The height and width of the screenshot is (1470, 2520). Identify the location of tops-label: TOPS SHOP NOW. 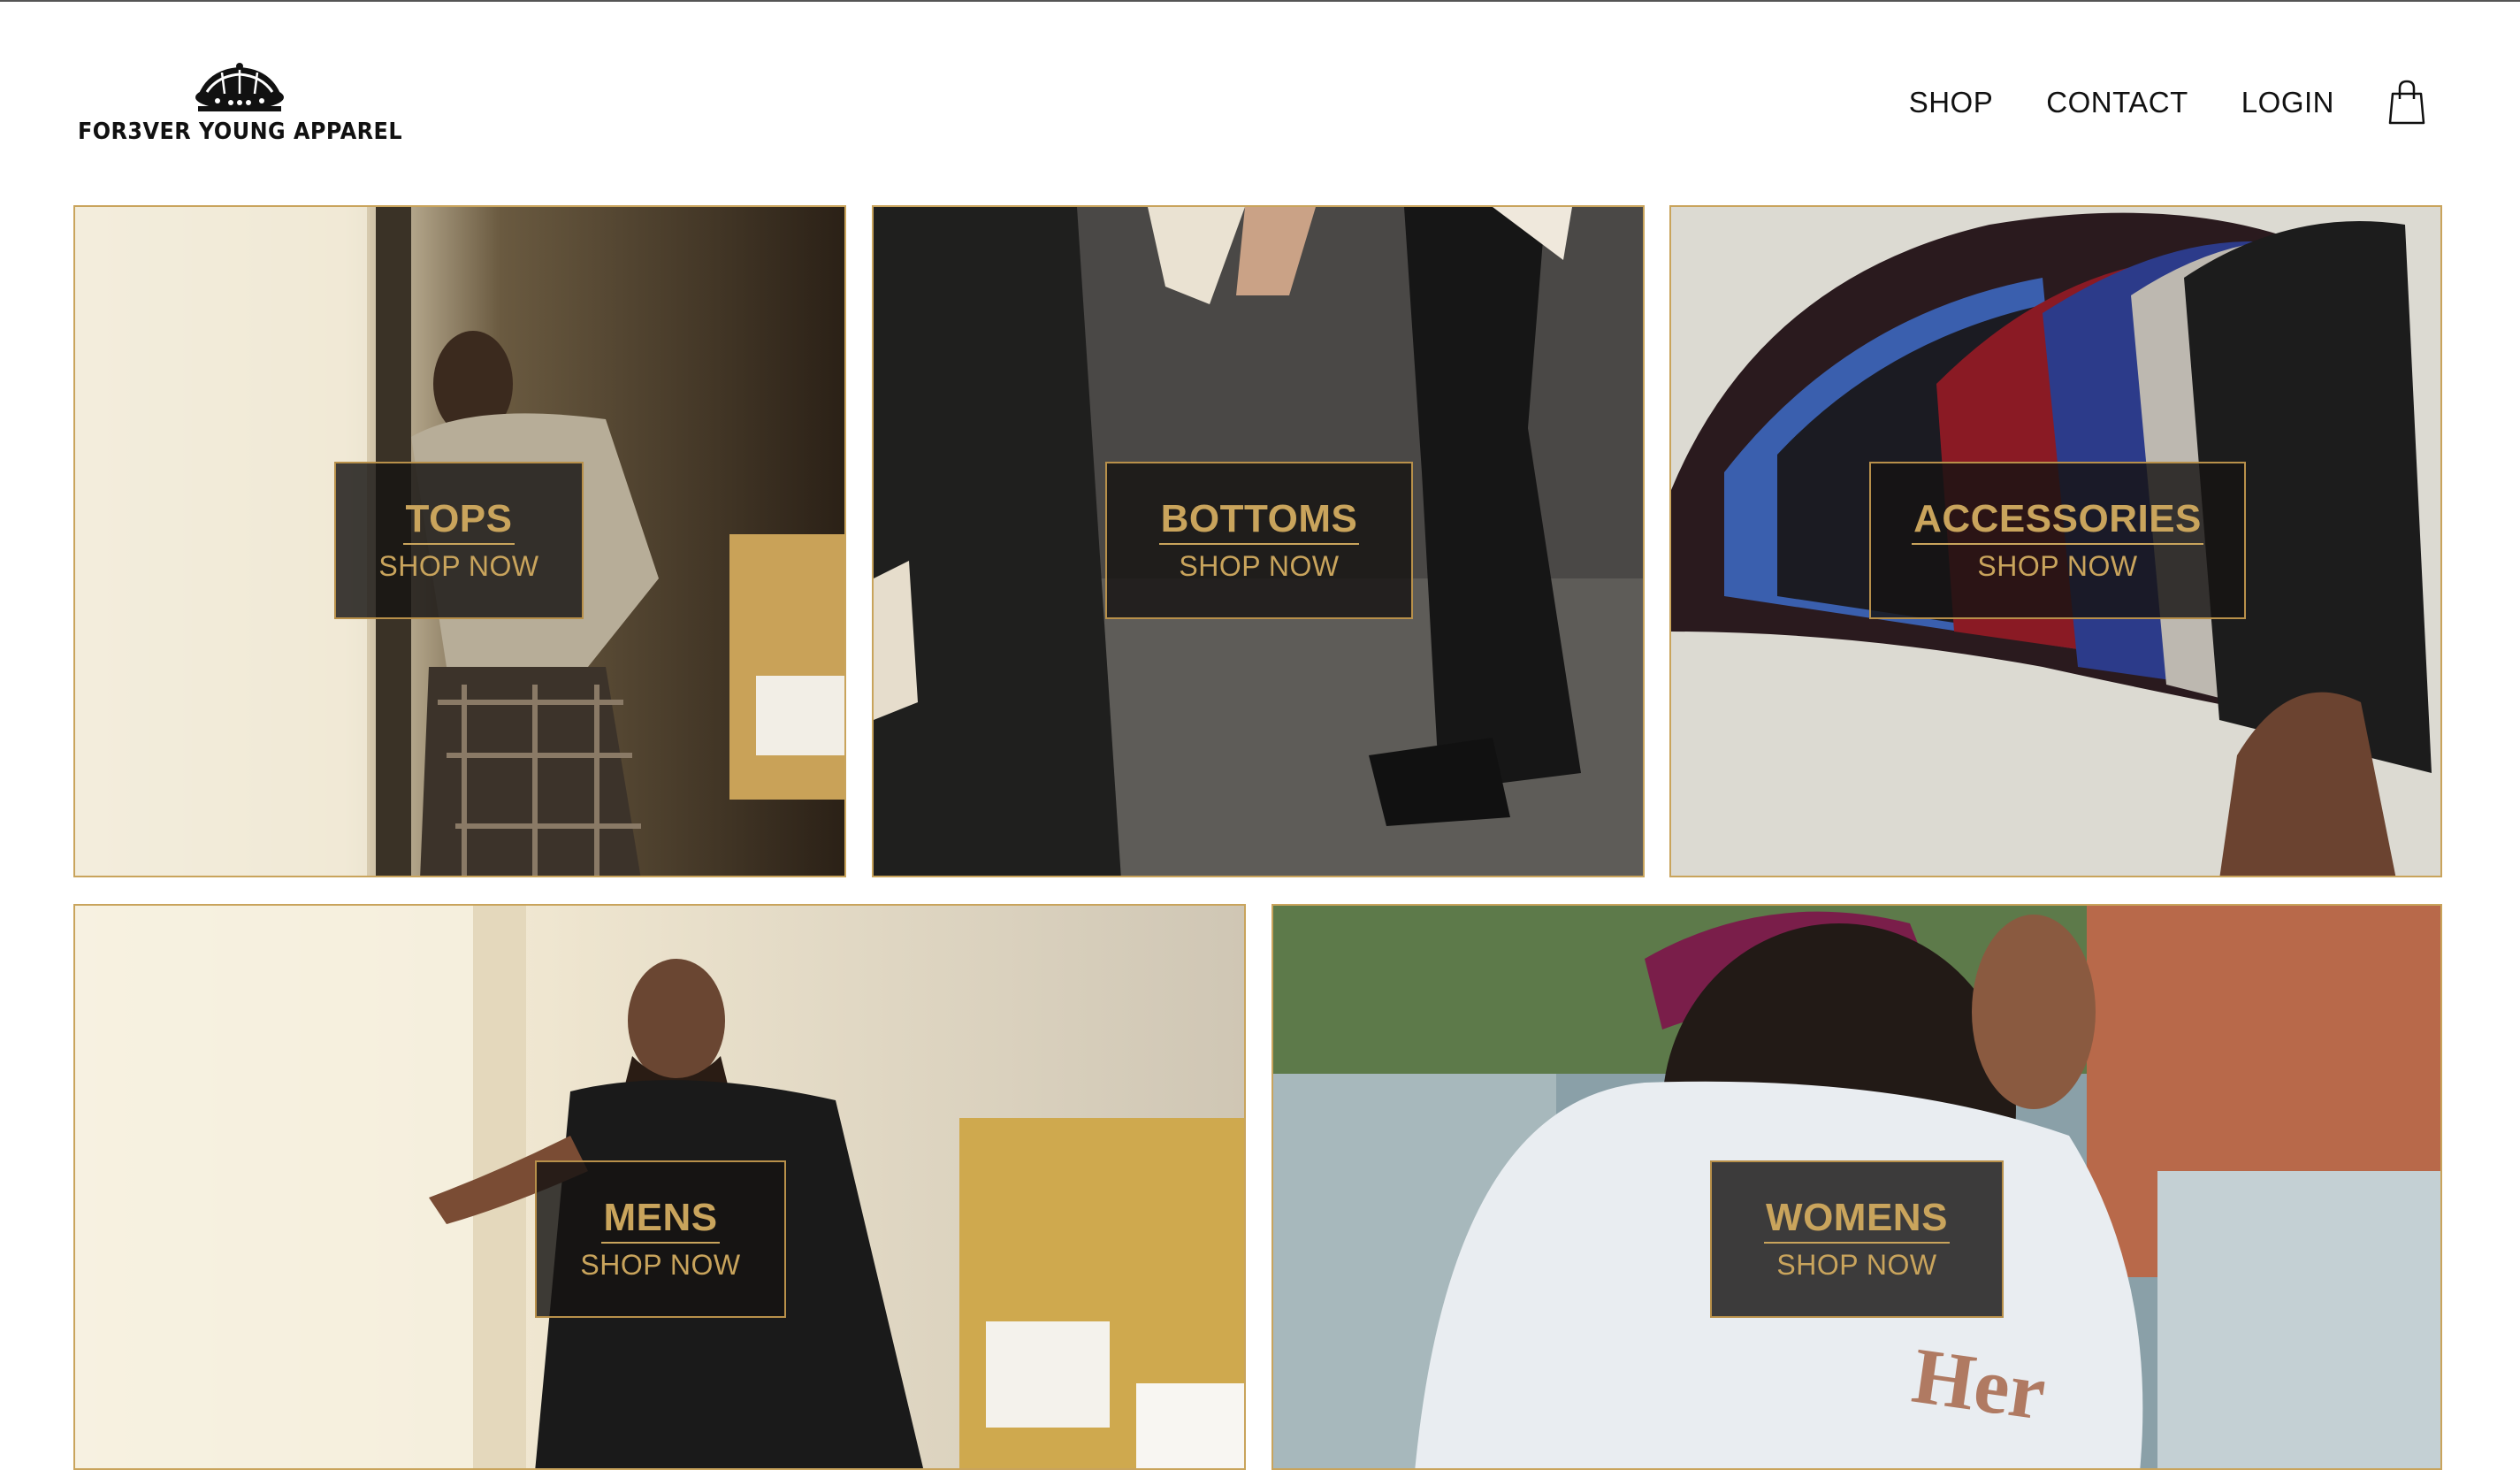
(459, 540).